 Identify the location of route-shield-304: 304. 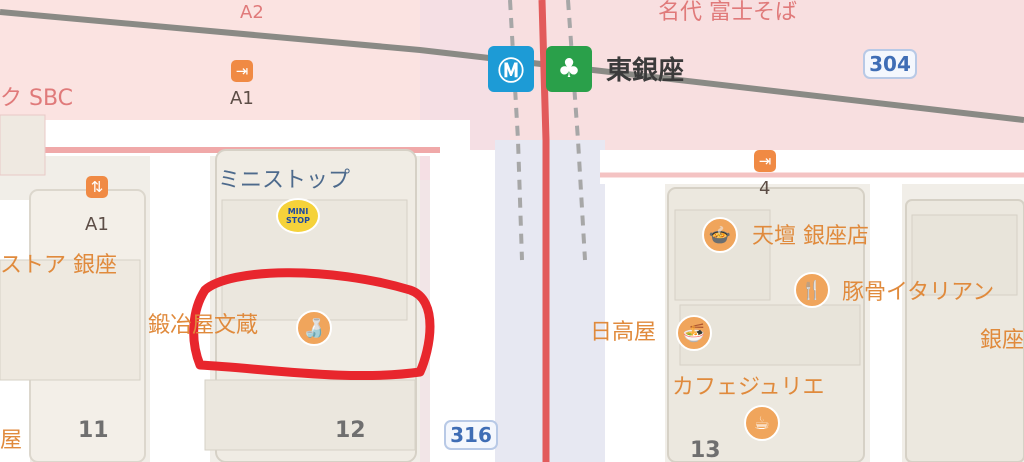
(890, 64).